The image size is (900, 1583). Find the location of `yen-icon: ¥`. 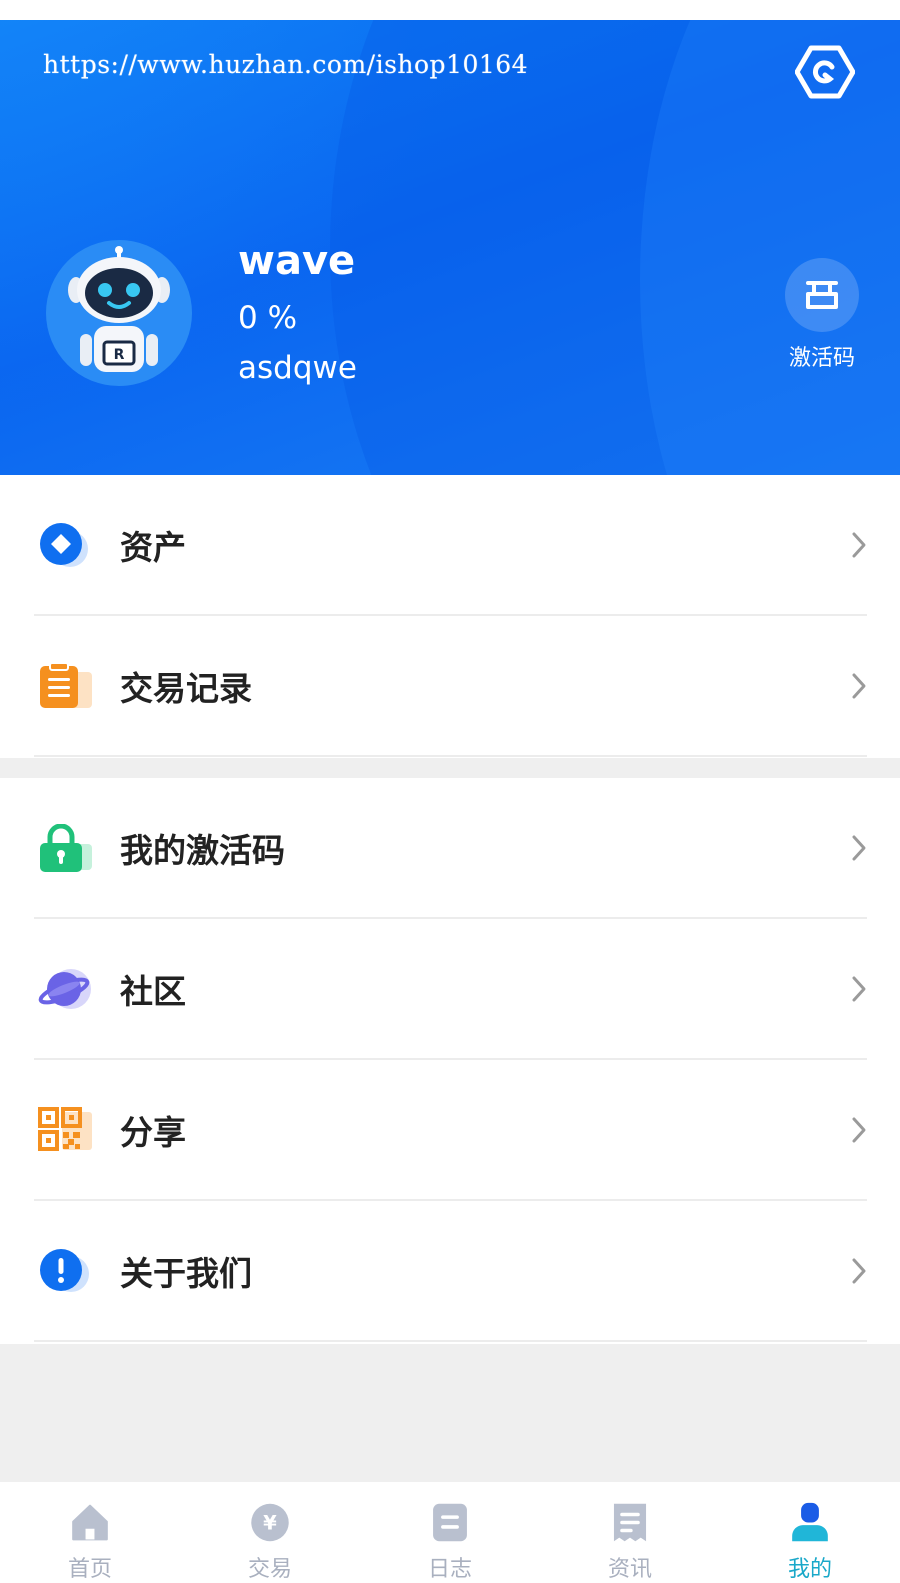

yen-icon: ¥ is located at coordinates (270, 1522).